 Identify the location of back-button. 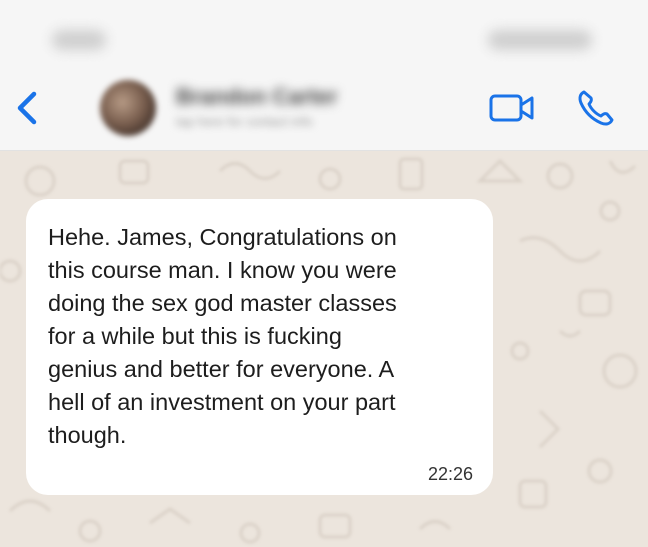
(28, 108).